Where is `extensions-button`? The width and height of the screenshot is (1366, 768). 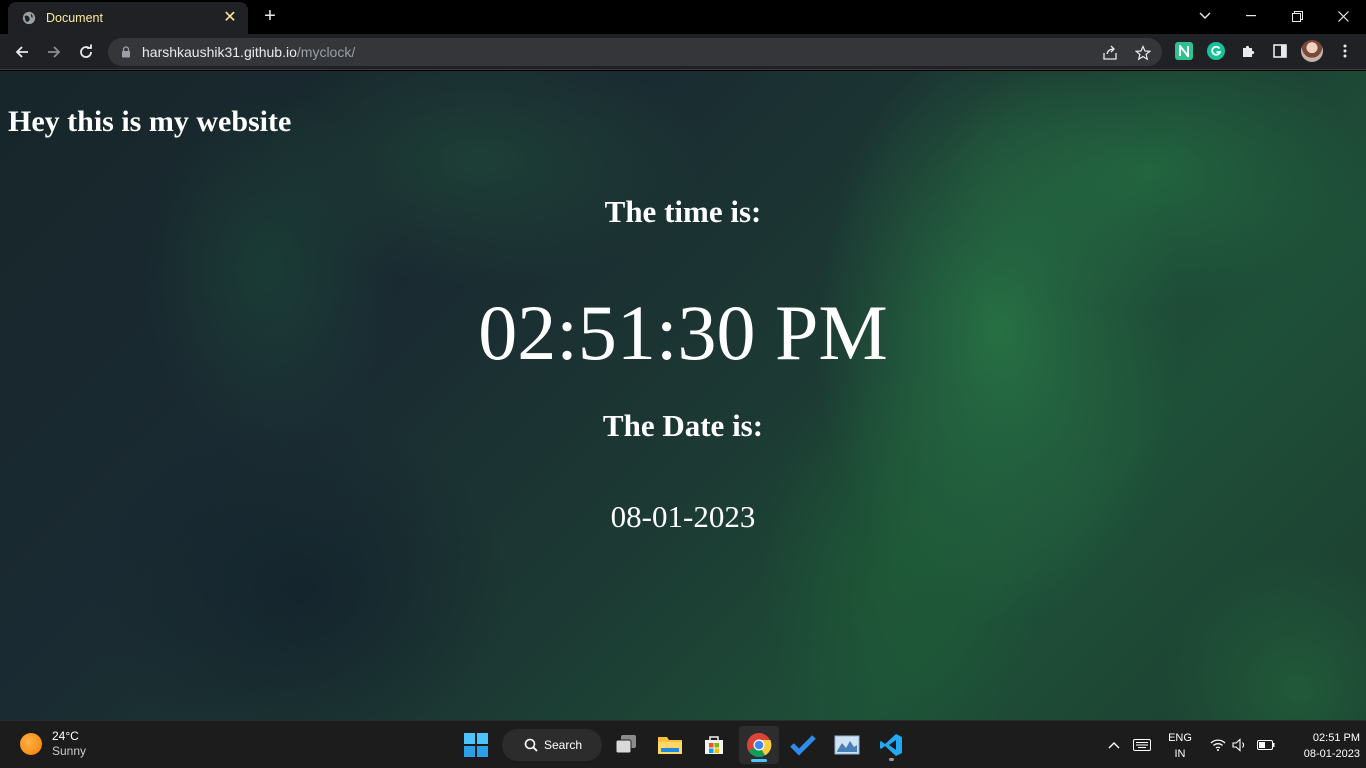 extensions-button is located at coordinates (1248, 51).